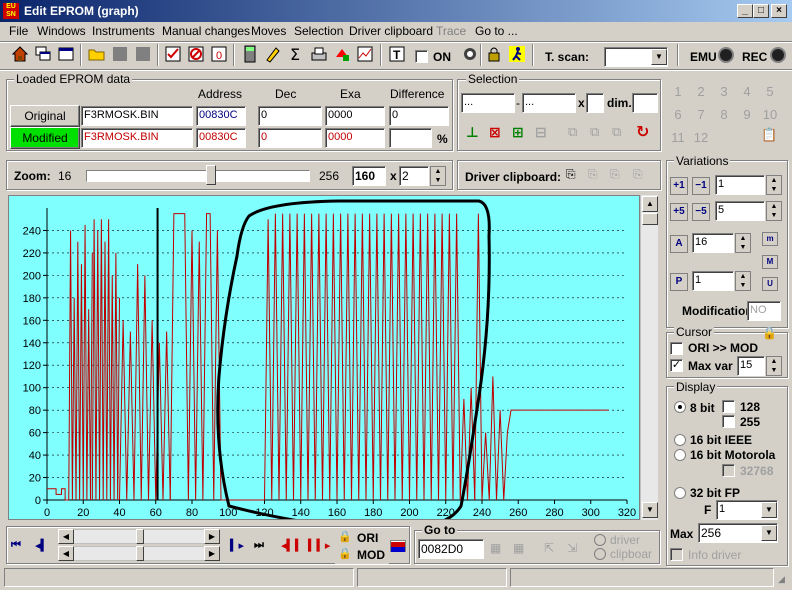  Describe the element at coordinates (474, 132) in the screenshot. I see `select-start-icon: ⊥` at that location.